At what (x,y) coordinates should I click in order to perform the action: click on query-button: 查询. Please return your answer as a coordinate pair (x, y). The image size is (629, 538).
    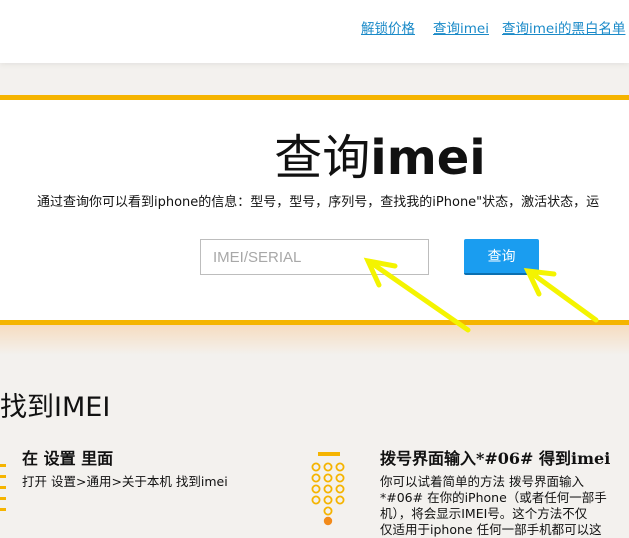
    Looking at the image, I should click on (501, 257).